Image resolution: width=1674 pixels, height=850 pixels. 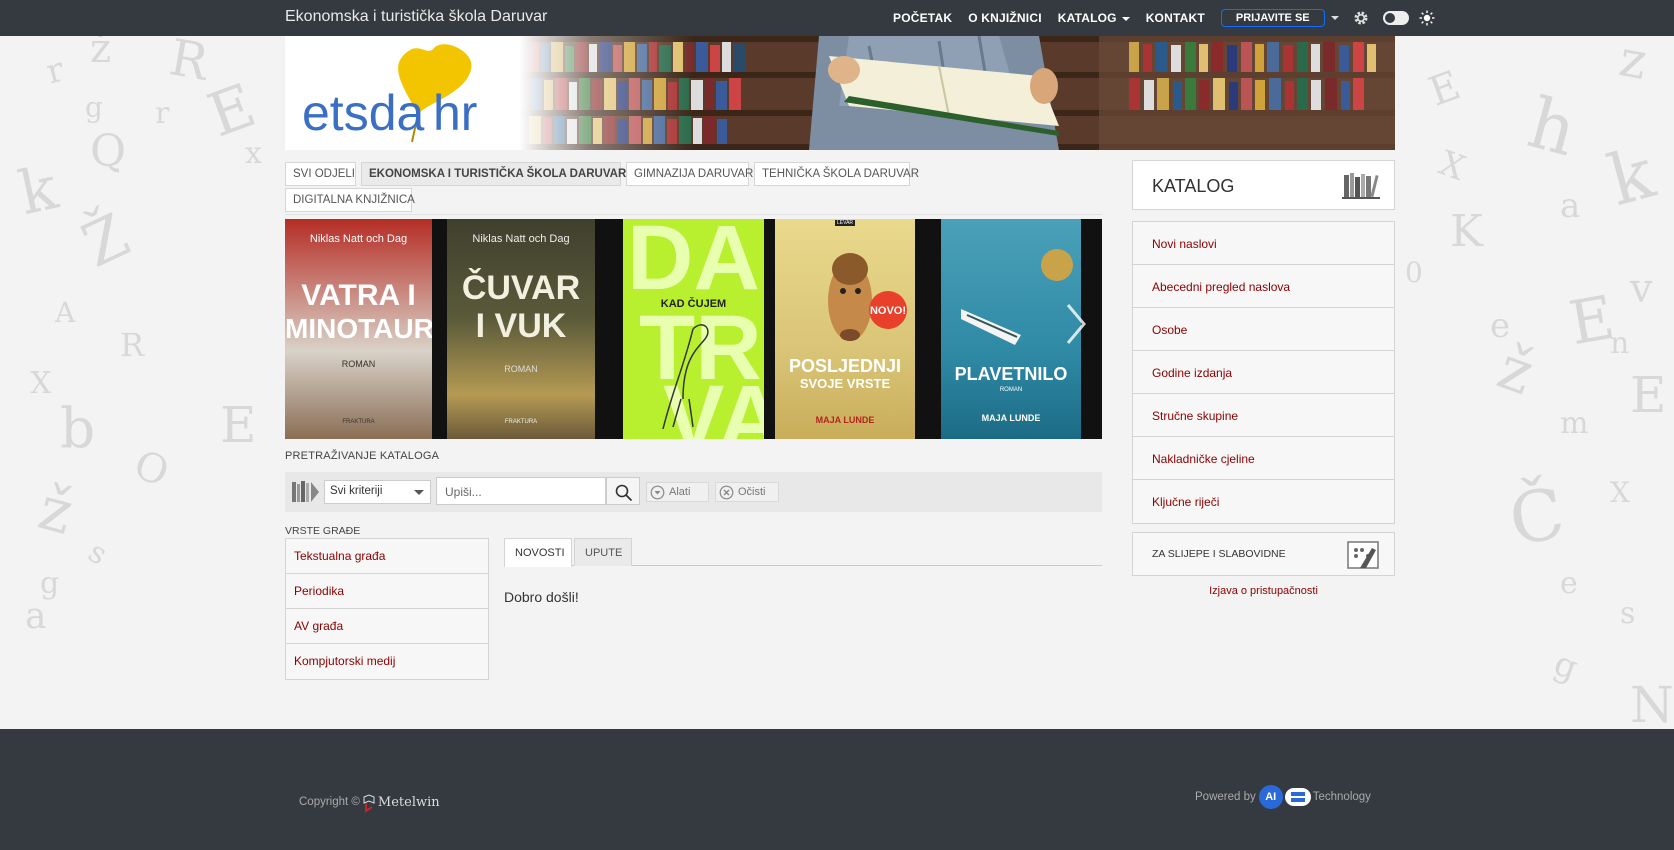 I want to click on book-cover-art: DA TRO VAR, so click(x=695, y=329).